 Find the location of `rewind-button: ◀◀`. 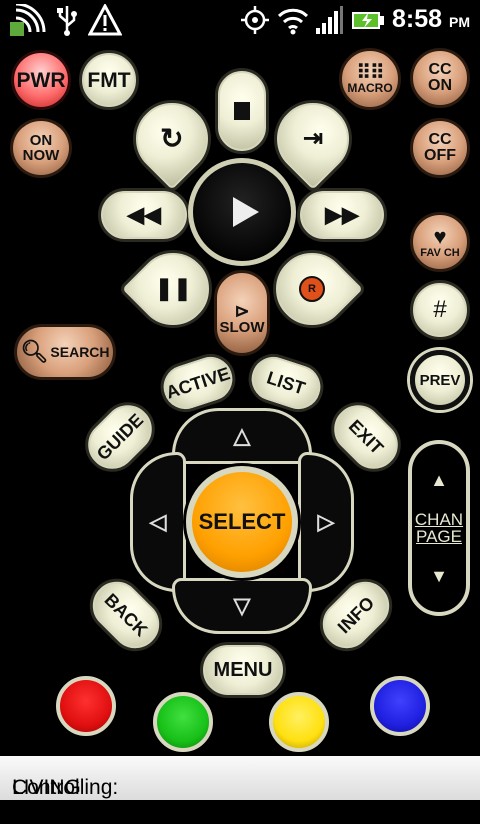

rewind-button: ◀◀ is located at coordinates (144, 215).